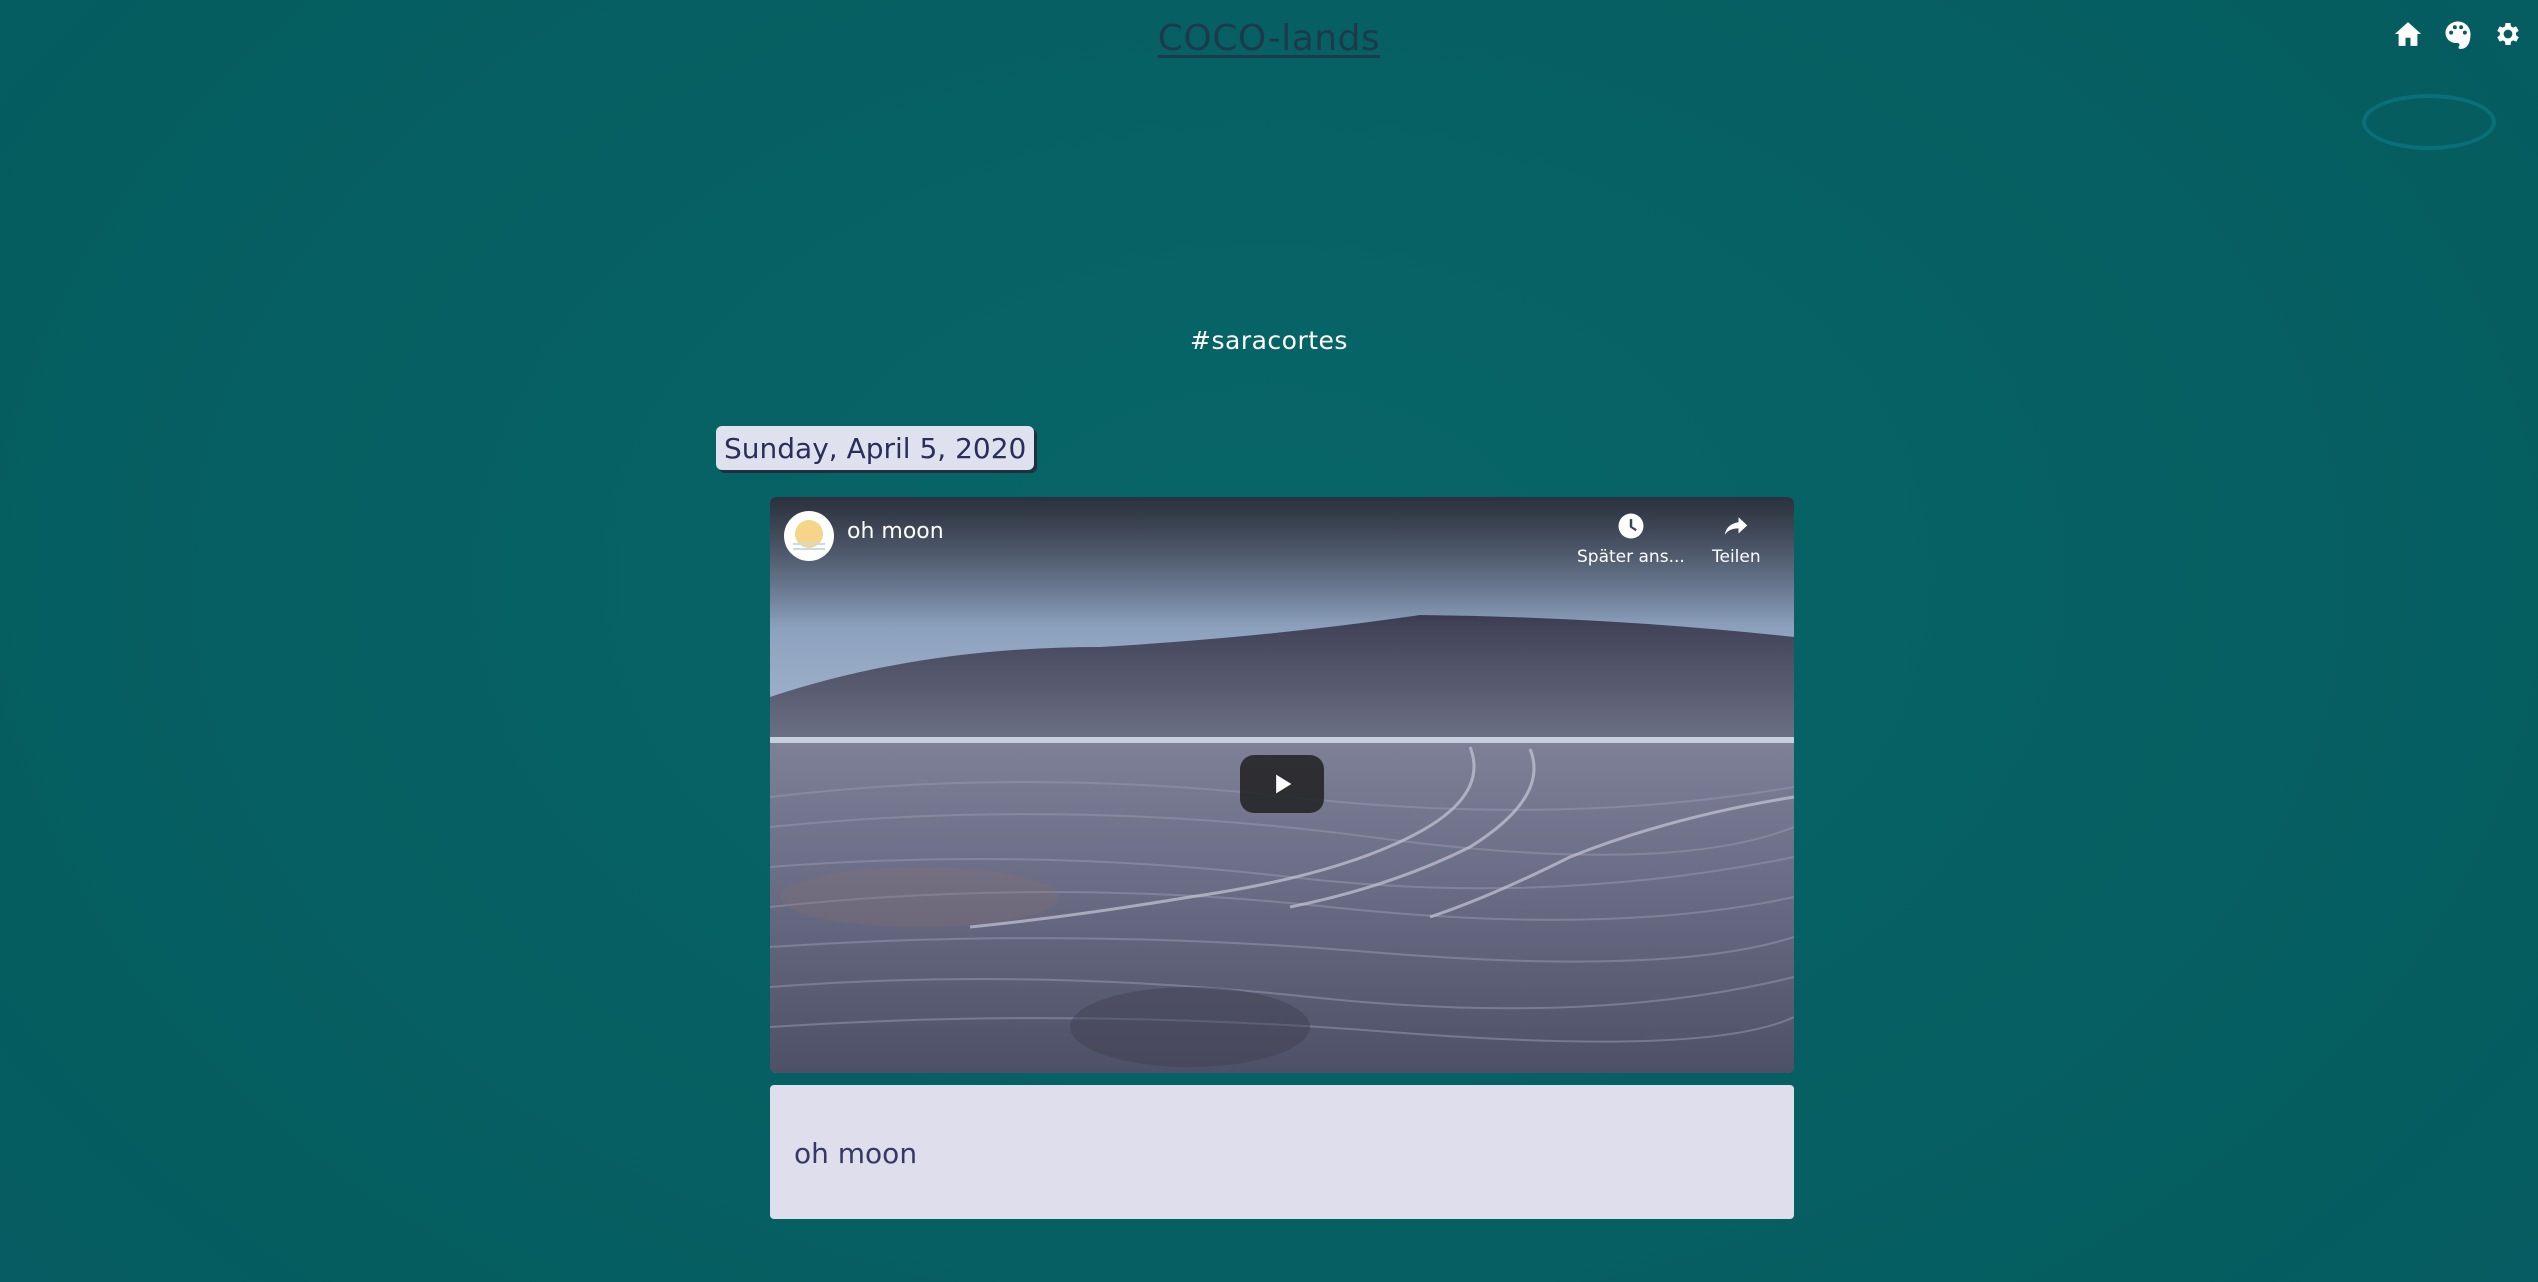 This screenshot has height=1282, width=2538. What do you see at coordinates (2508, 34) in the screenshot?
I see `gear-icon` at bounding box center [2508, 34].